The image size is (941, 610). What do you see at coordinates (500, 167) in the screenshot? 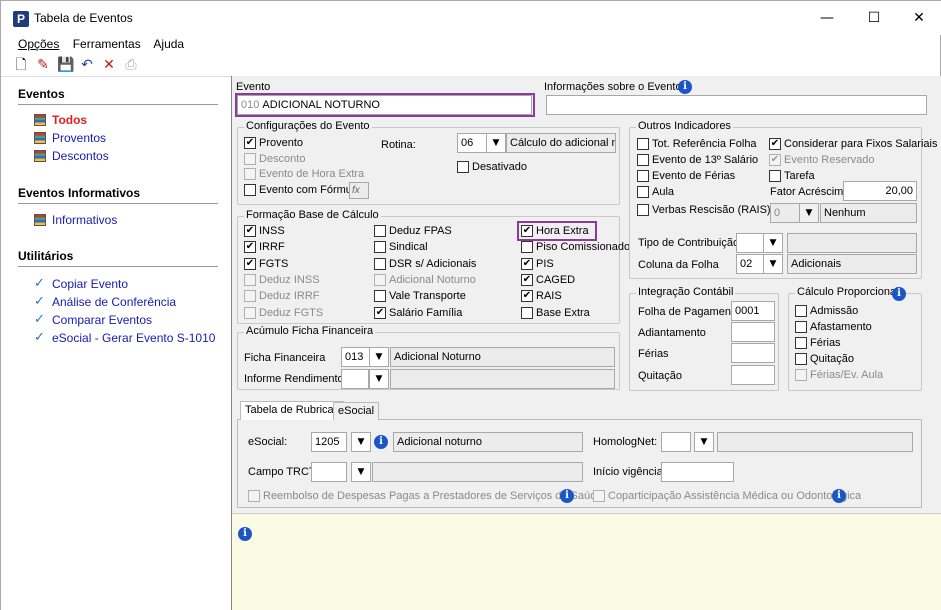
I see `checkbox-label: Desativado` at bounding box center [500, 167].